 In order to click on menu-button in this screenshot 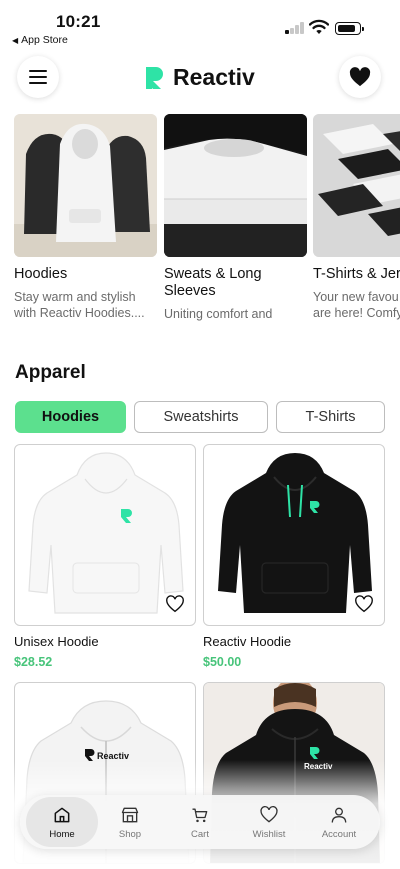, I will do `click(38, 77)`.